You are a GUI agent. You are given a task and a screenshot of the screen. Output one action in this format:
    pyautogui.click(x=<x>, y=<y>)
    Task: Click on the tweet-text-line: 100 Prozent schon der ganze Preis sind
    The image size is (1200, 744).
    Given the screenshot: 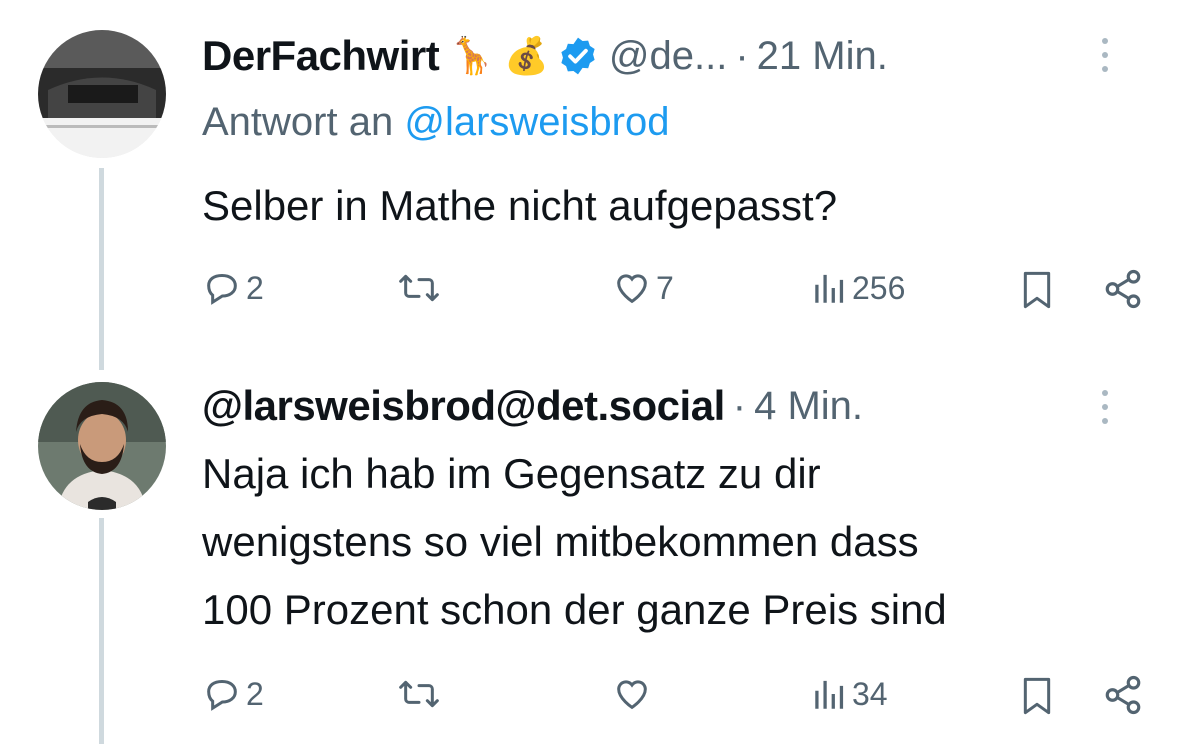 What is the action you would take?
    pyautogui.click(x=574, y=609)
    